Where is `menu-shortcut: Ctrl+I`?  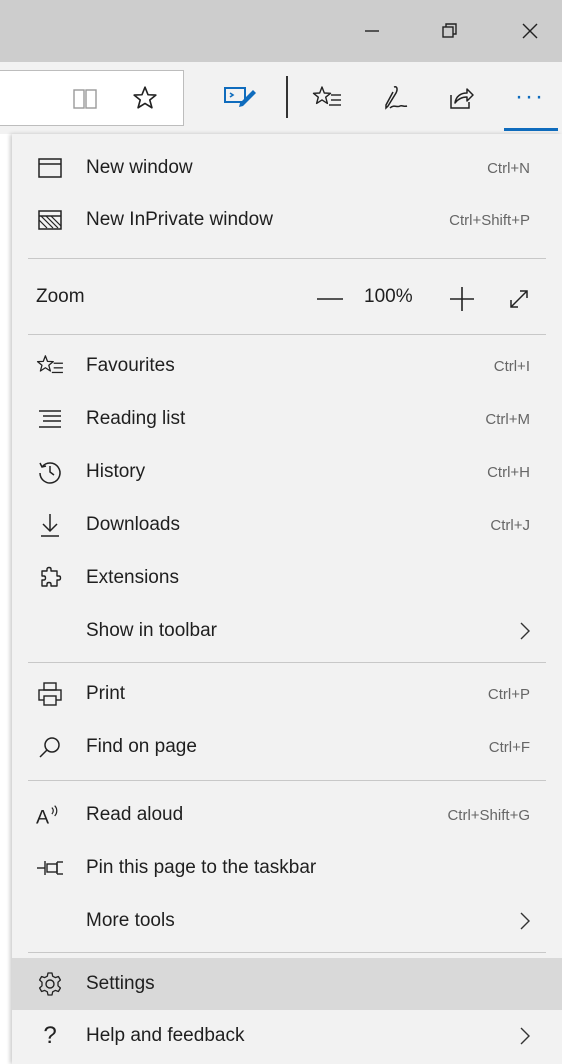 menu-shortcut: Ctrl+I is located at coordinates (511, 366).